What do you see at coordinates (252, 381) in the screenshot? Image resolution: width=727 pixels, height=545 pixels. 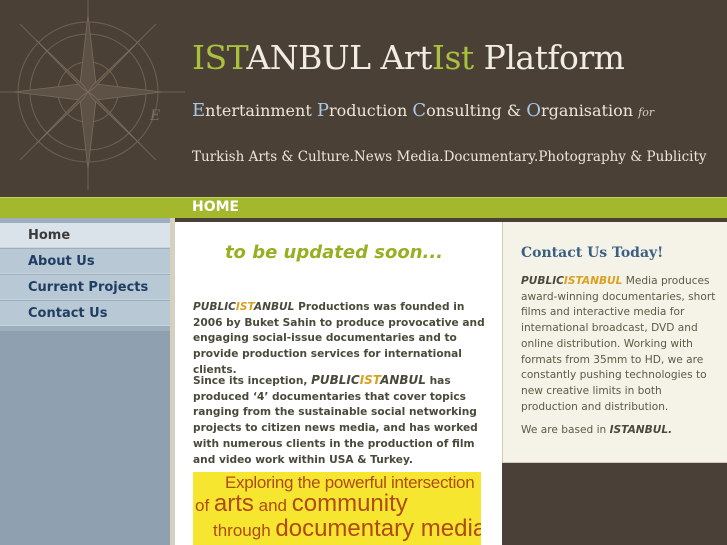 I see `history-pre: Since its inception,` at bounding box center [252, 381].